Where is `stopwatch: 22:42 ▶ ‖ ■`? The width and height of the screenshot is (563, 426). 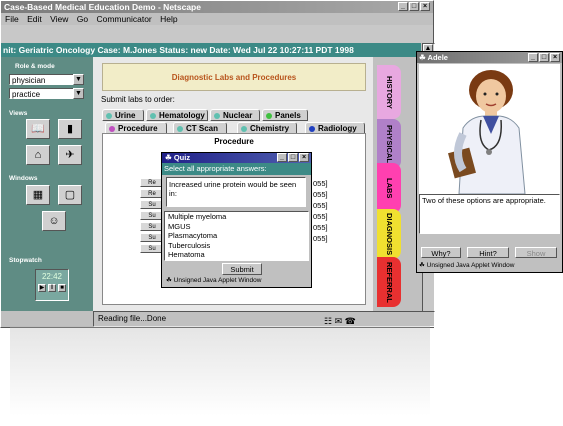 stopwatch: 22:42 ▶ ‖ ■ is located at coordinates (52, 285).